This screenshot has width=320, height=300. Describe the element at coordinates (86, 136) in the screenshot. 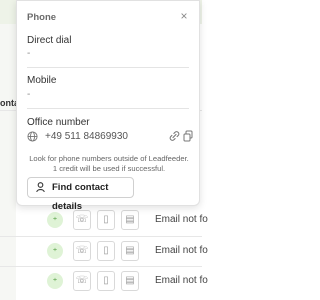

I see `office-number-value: +49 511 84869930` at that location.